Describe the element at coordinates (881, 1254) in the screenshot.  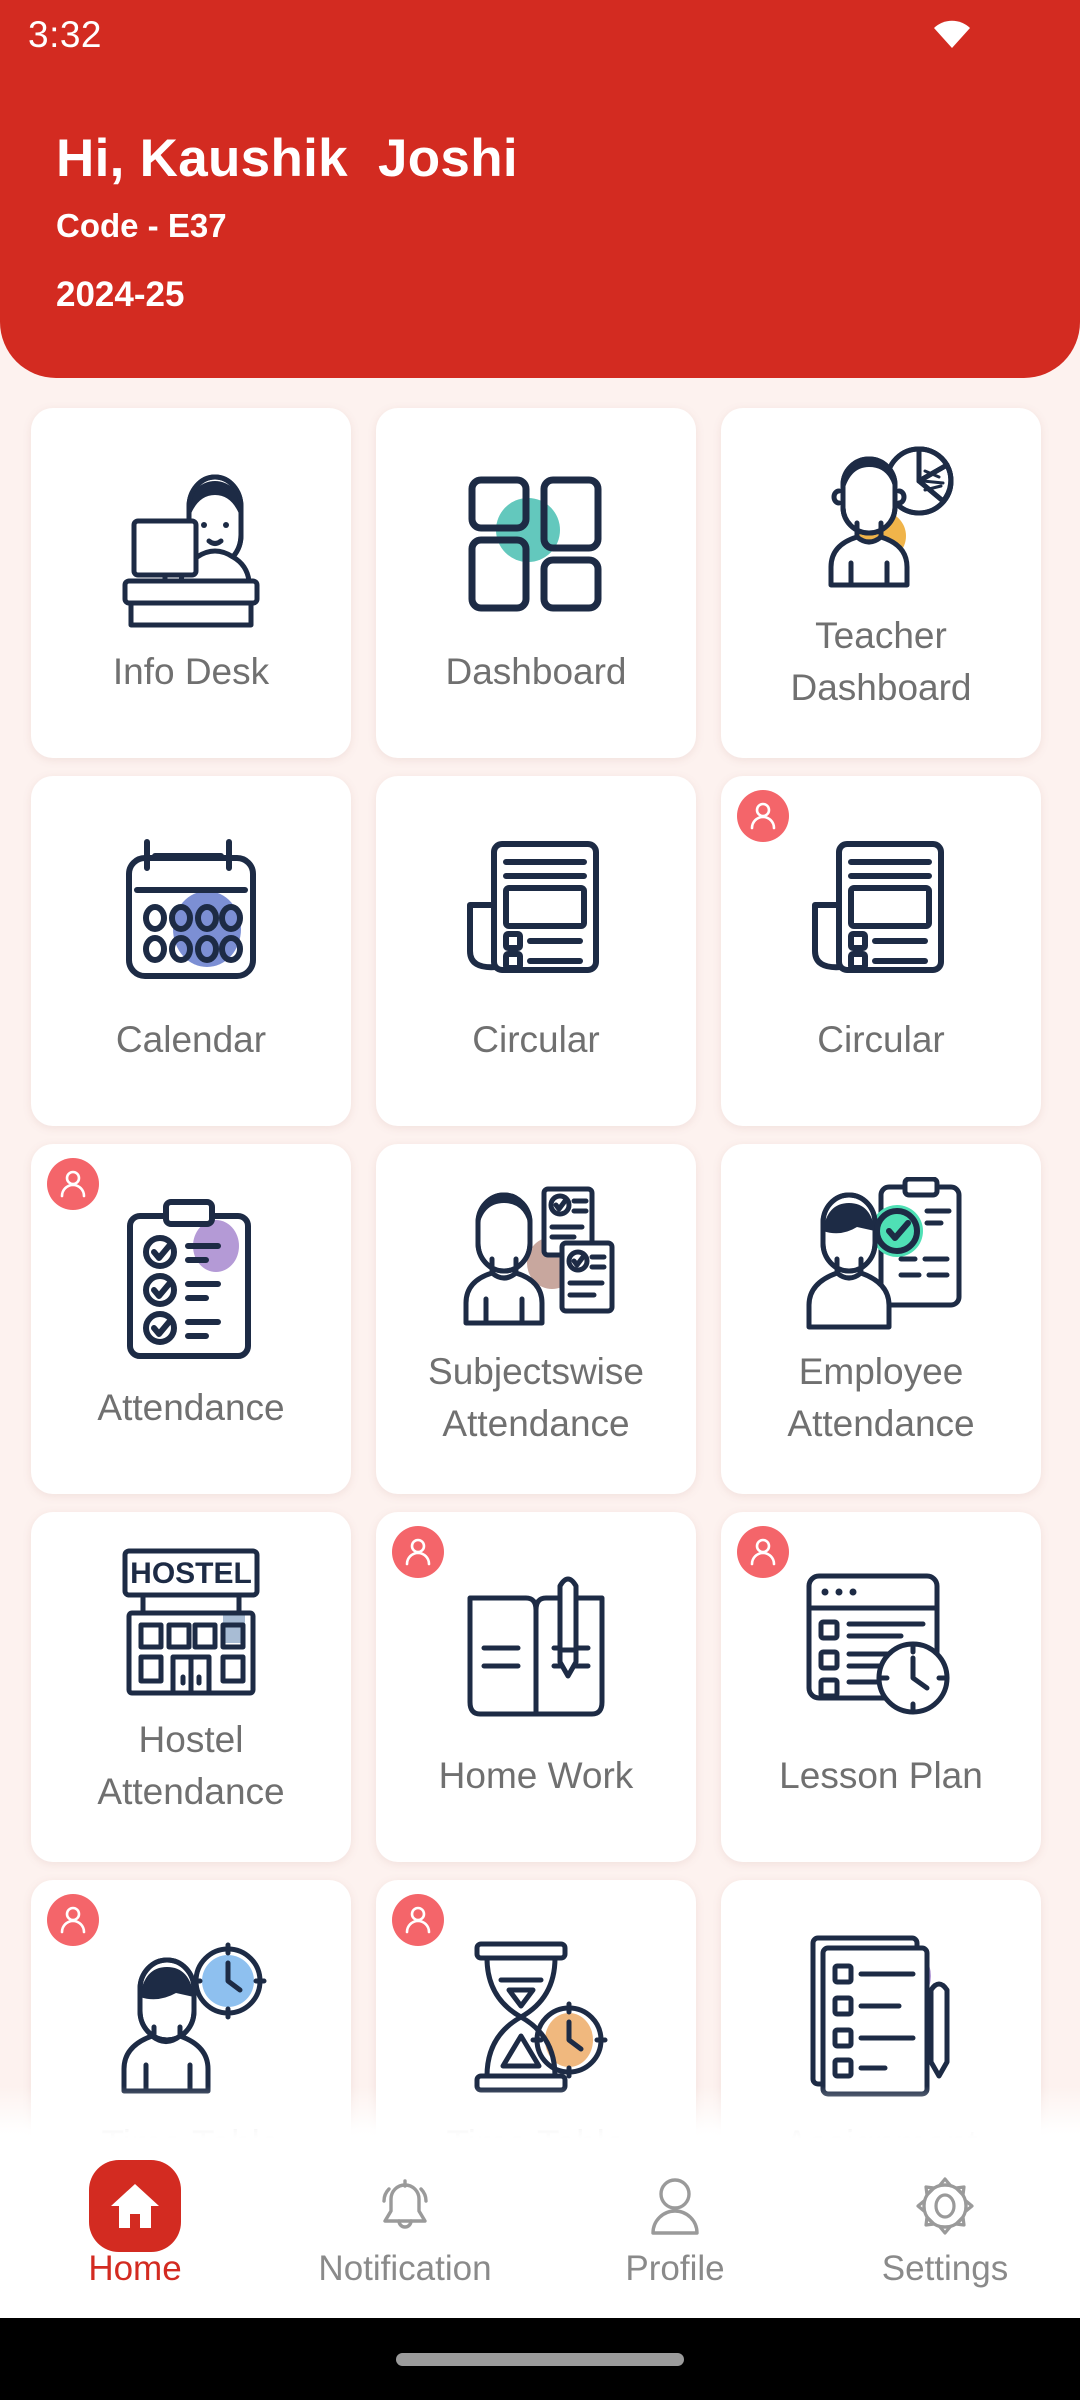
I see `employee-attendance-icon` at that location.